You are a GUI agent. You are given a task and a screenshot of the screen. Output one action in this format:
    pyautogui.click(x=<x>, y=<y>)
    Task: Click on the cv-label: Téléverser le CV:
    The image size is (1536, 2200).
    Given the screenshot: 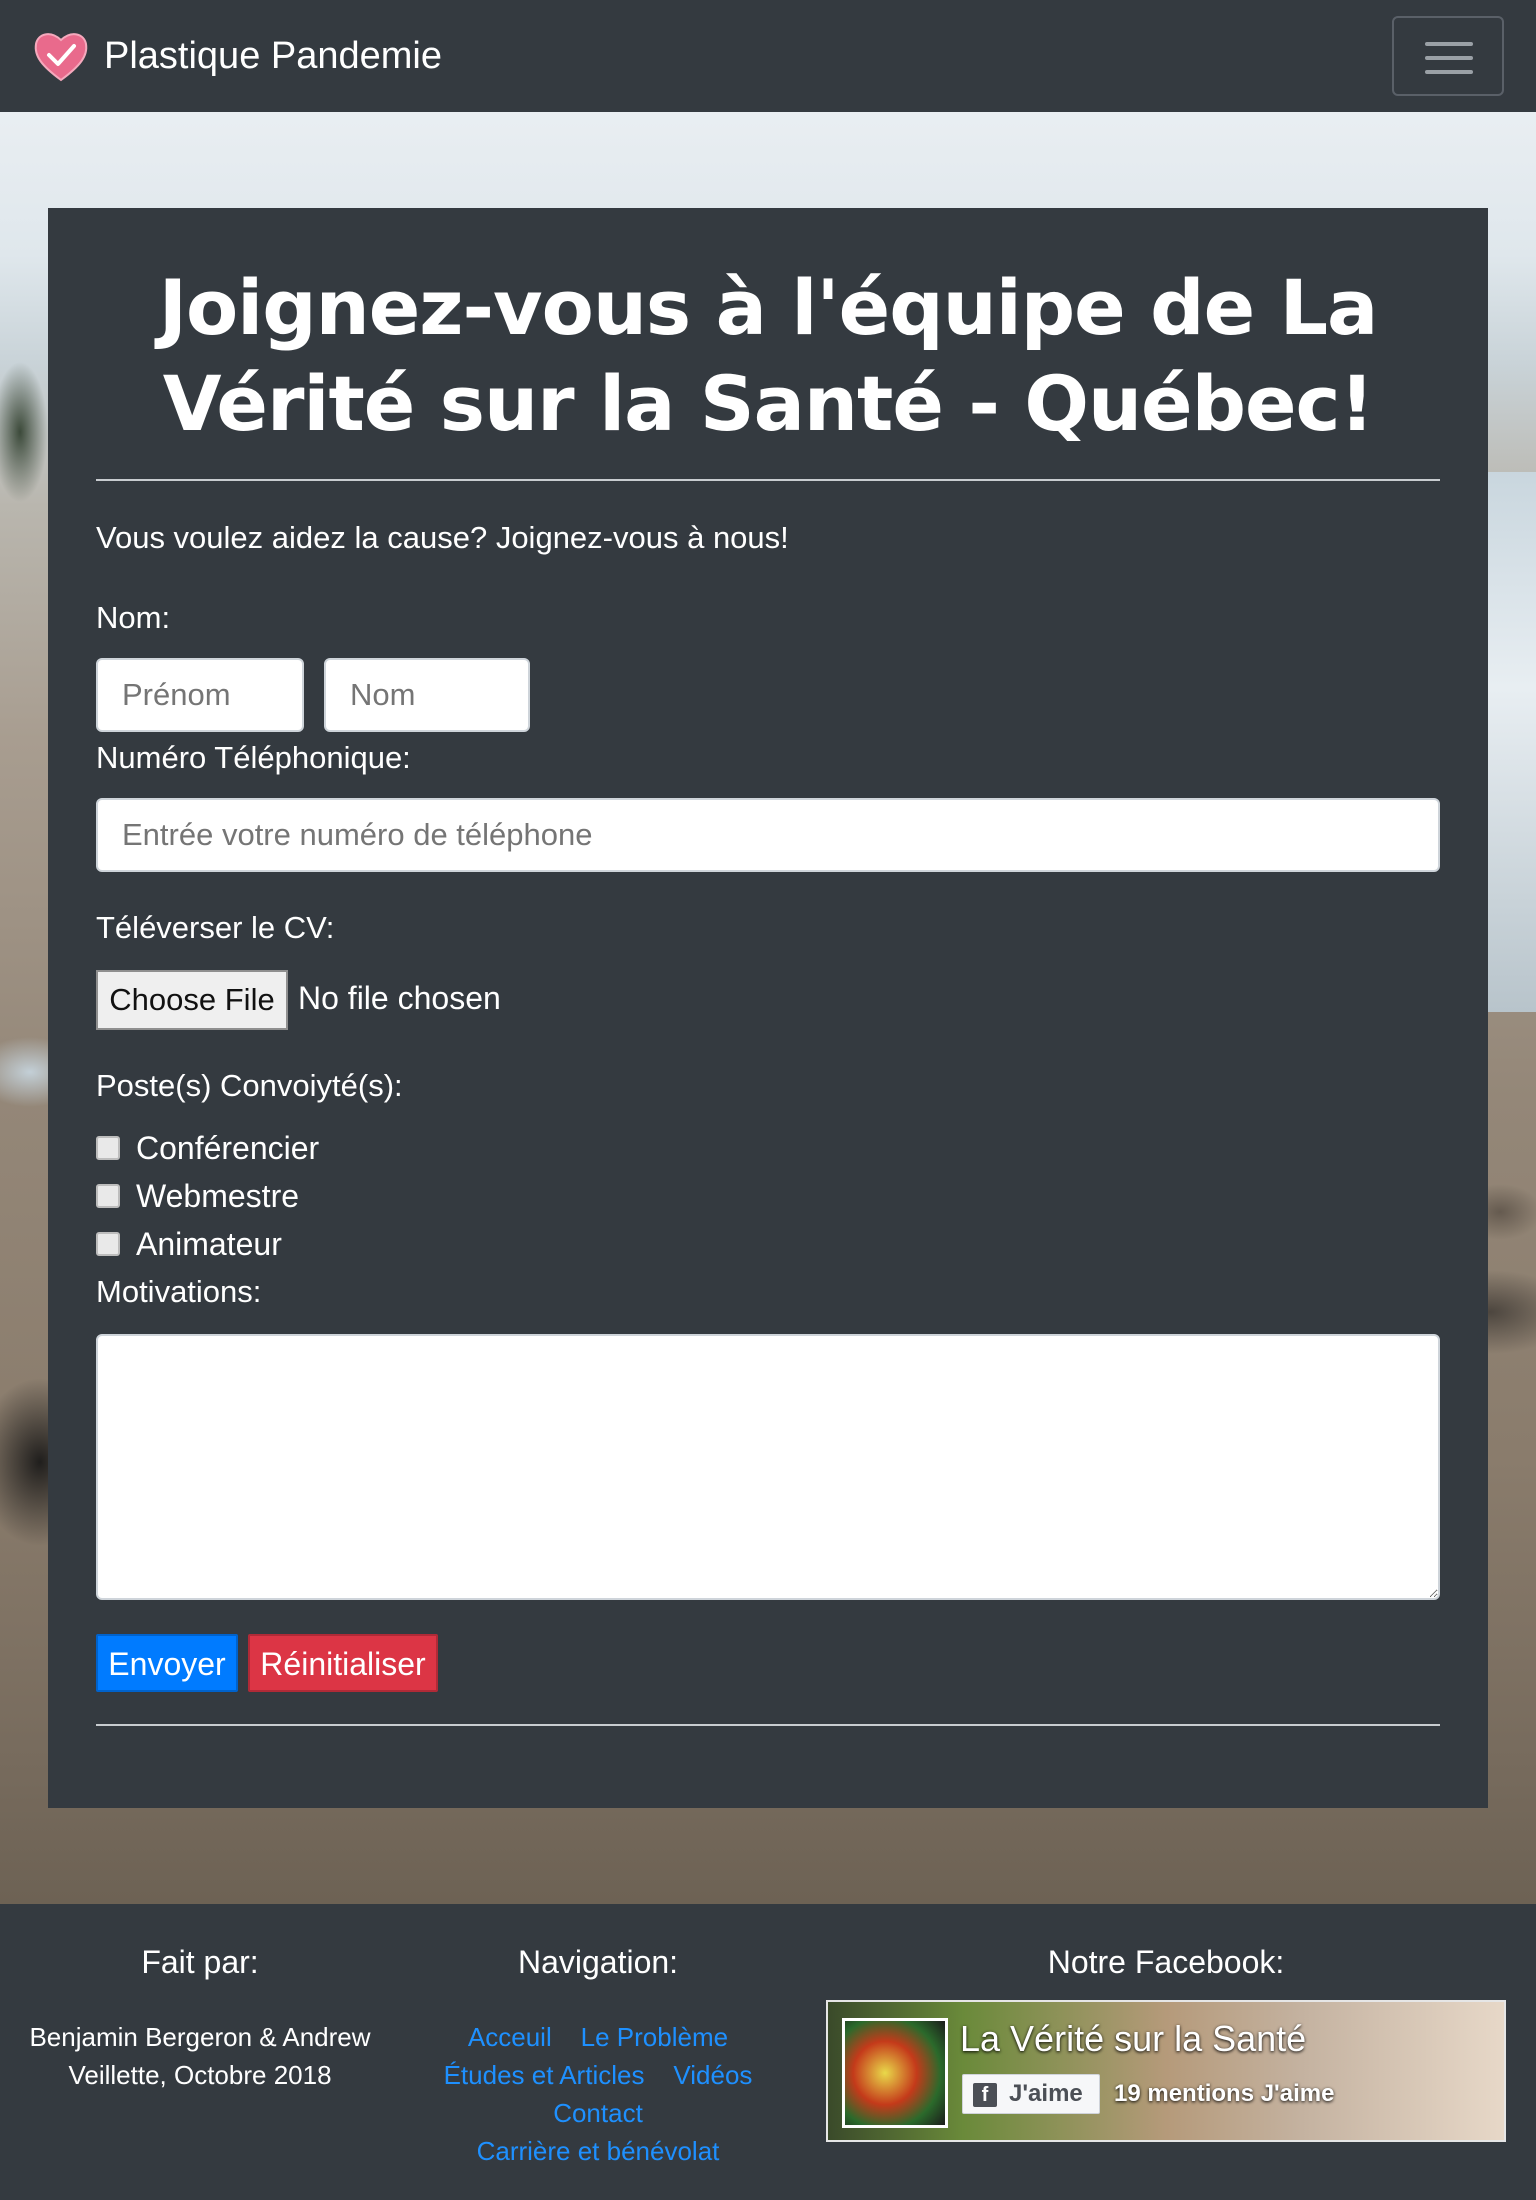 What is the action you would take?
    pyautogui.click(x=215, y=927)
    